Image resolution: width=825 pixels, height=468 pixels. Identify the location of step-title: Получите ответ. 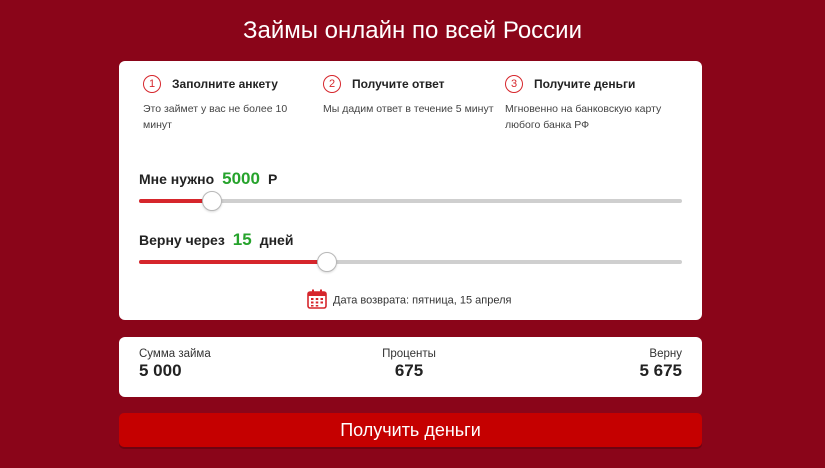
(398, 84).